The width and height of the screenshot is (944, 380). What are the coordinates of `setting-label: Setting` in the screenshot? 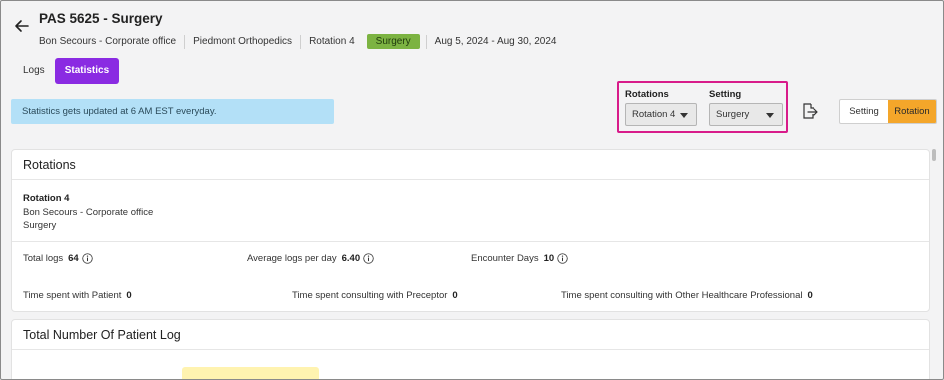 It's located at (725, 94).